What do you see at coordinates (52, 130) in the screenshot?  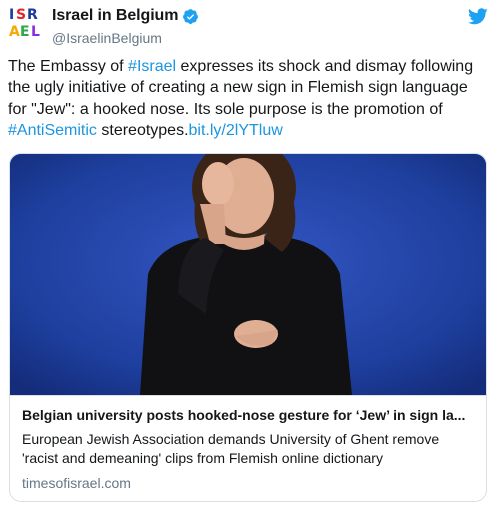 I see `hashtag-antisemitic-link: #AntiSemitic` at bounding box center [52, 130].